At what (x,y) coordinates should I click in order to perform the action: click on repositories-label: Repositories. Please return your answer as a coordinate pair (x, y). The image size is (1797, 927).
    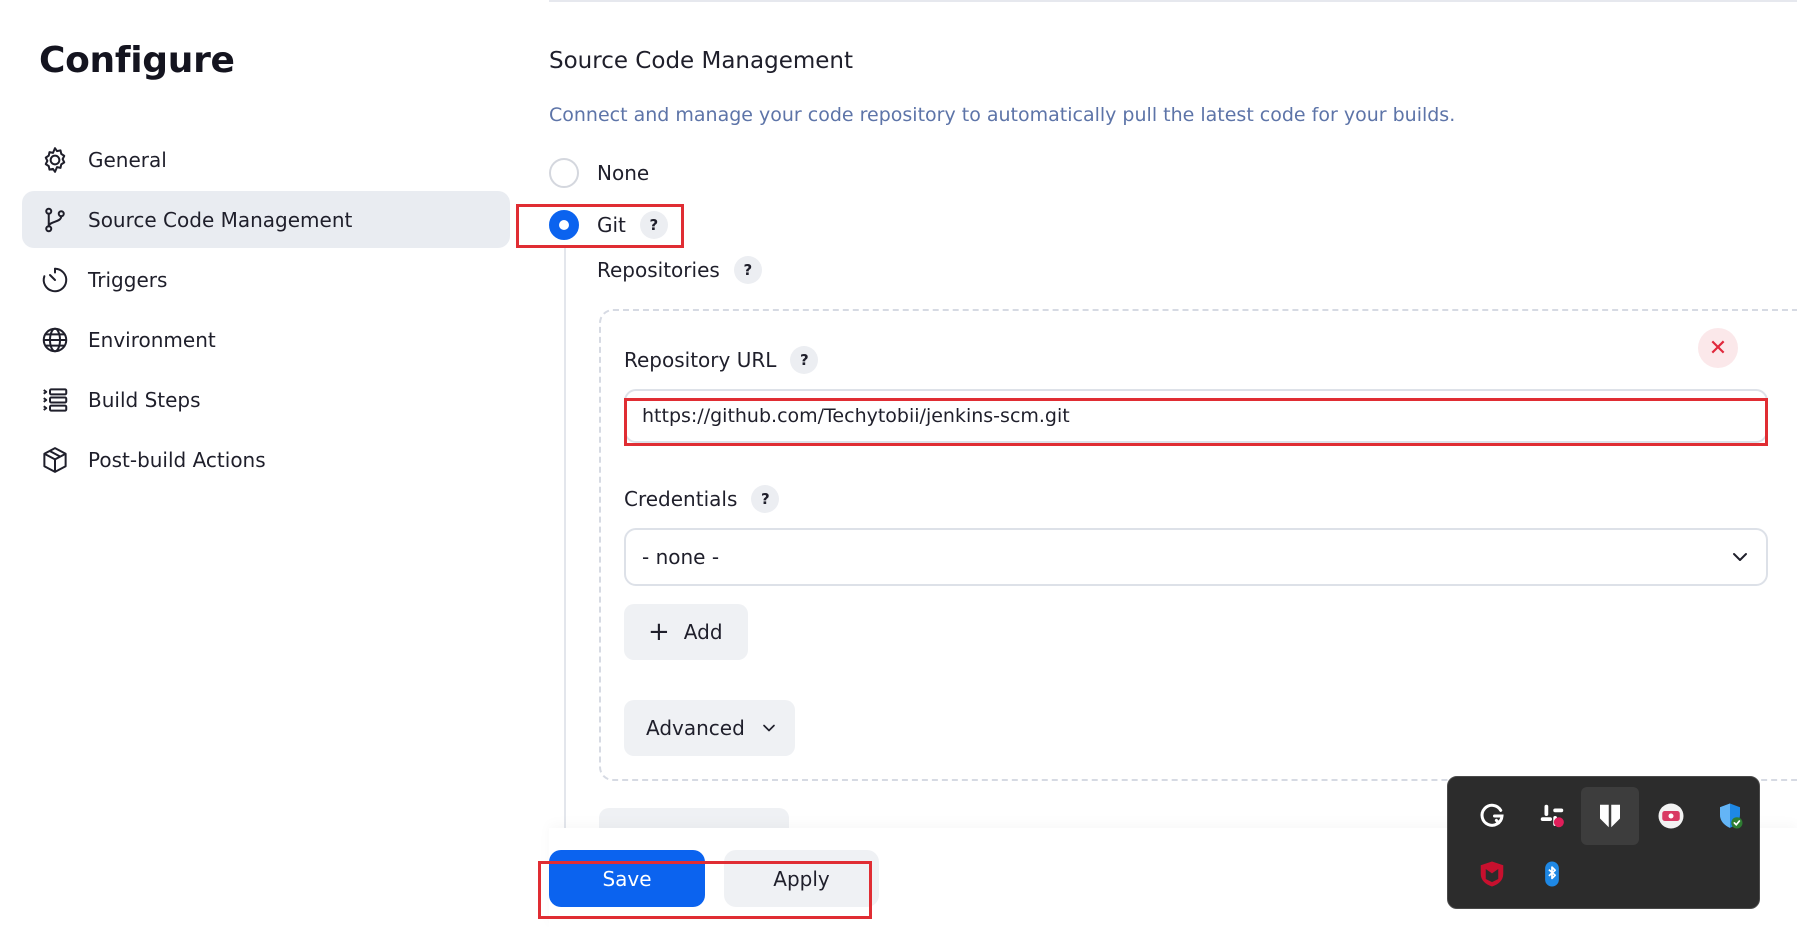
    Looking at the image, I should click on (658, 270).